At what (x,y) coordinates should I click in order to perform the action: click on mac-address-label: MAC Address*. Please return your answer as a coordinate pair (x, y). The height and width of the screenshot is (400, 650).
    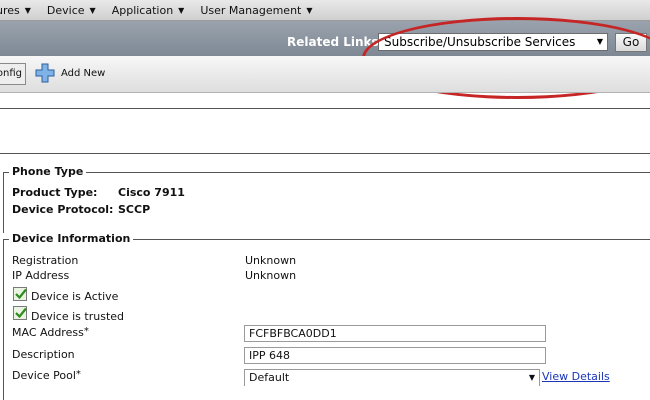
    Looking at the image, I should click on (50, 332).